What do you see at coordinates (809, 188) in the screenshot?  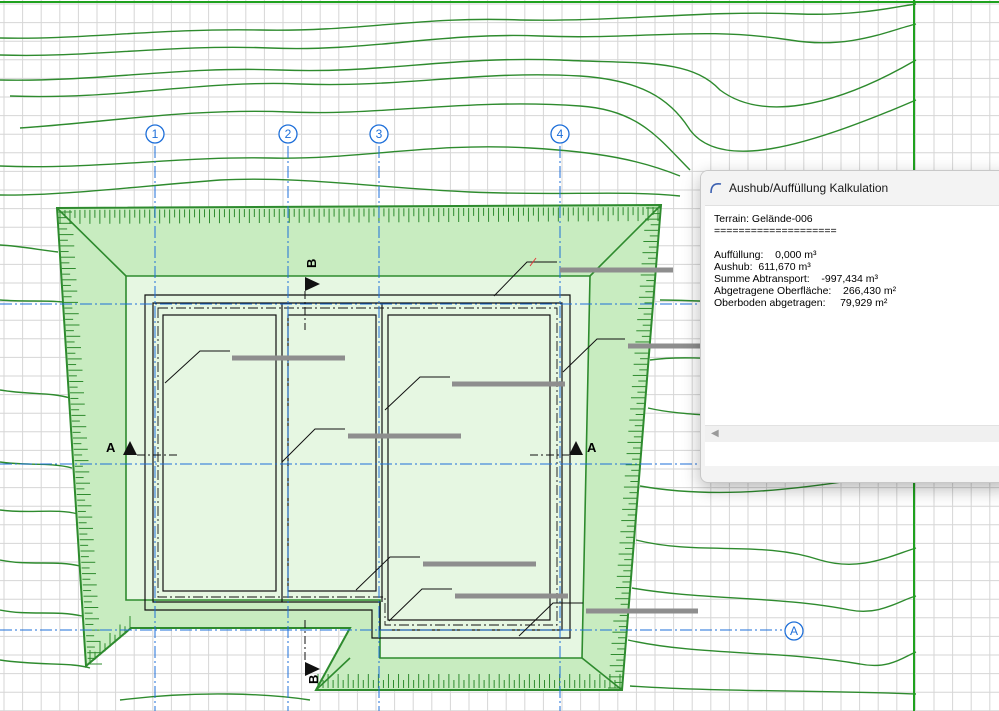 I see `dialog-title: Aushub/Auffüllung Kalkulation` at bounding box center [809, 188].